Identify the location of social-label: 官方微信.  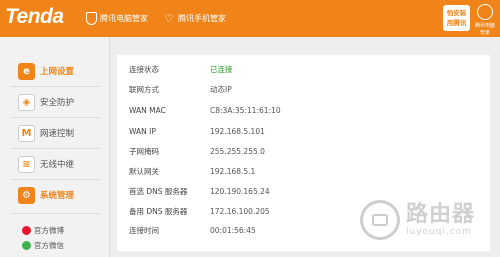
(49, 245).